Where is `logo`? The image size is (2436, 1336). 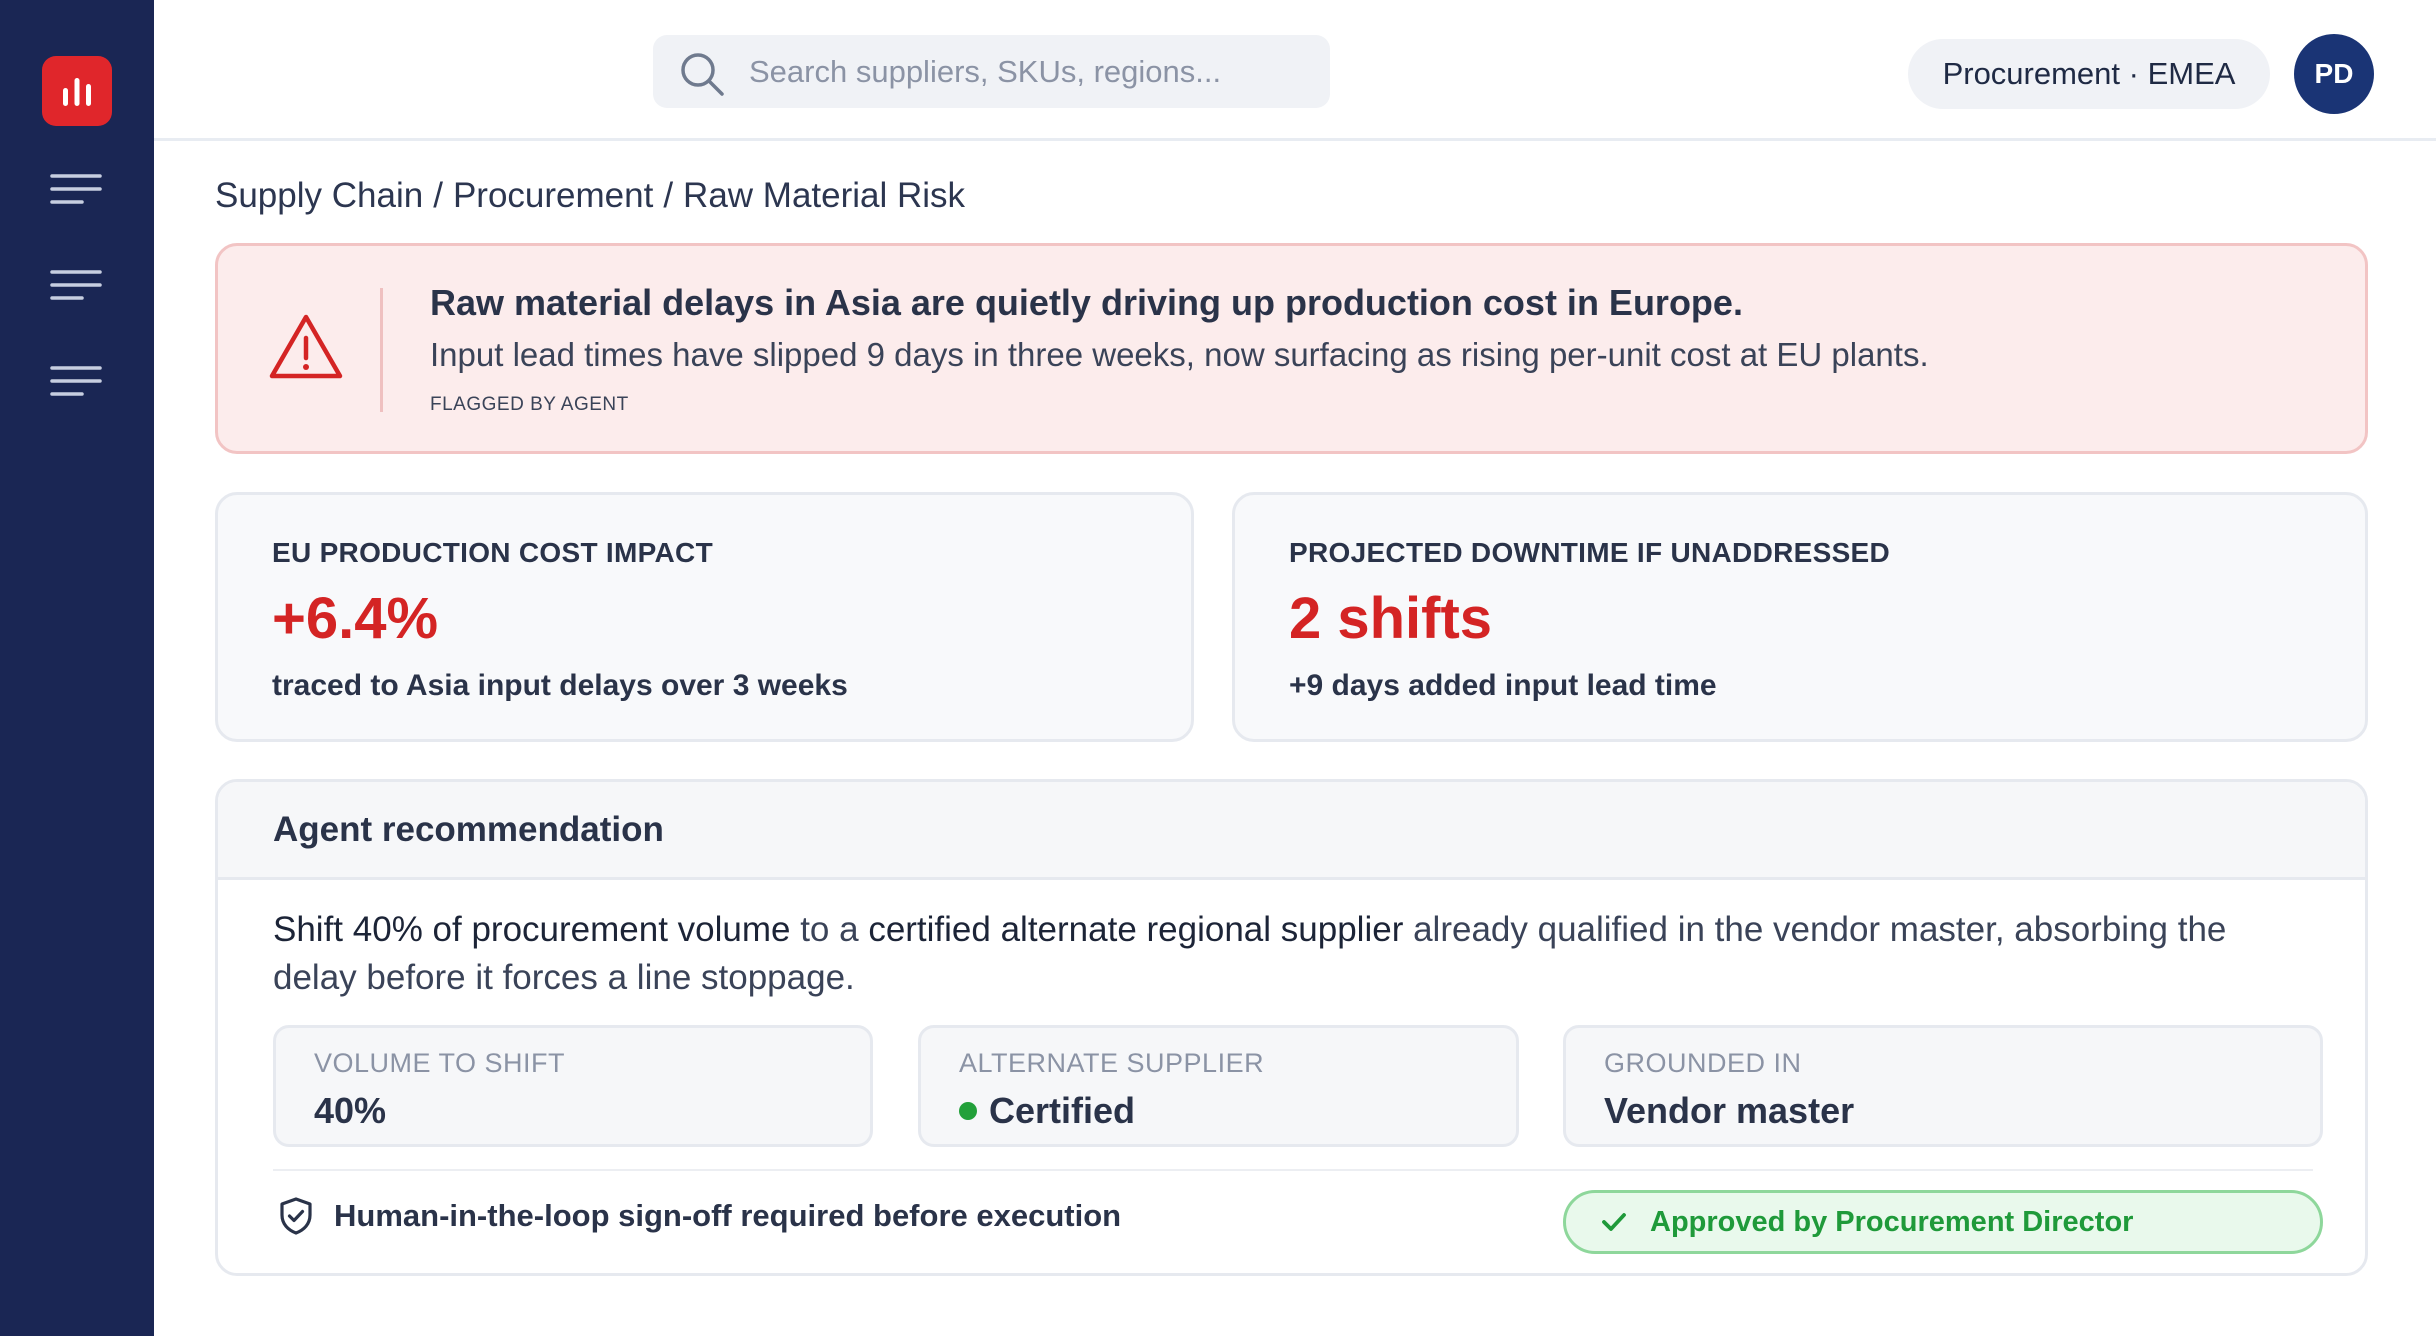 logo is located at coordinates (77, 91).